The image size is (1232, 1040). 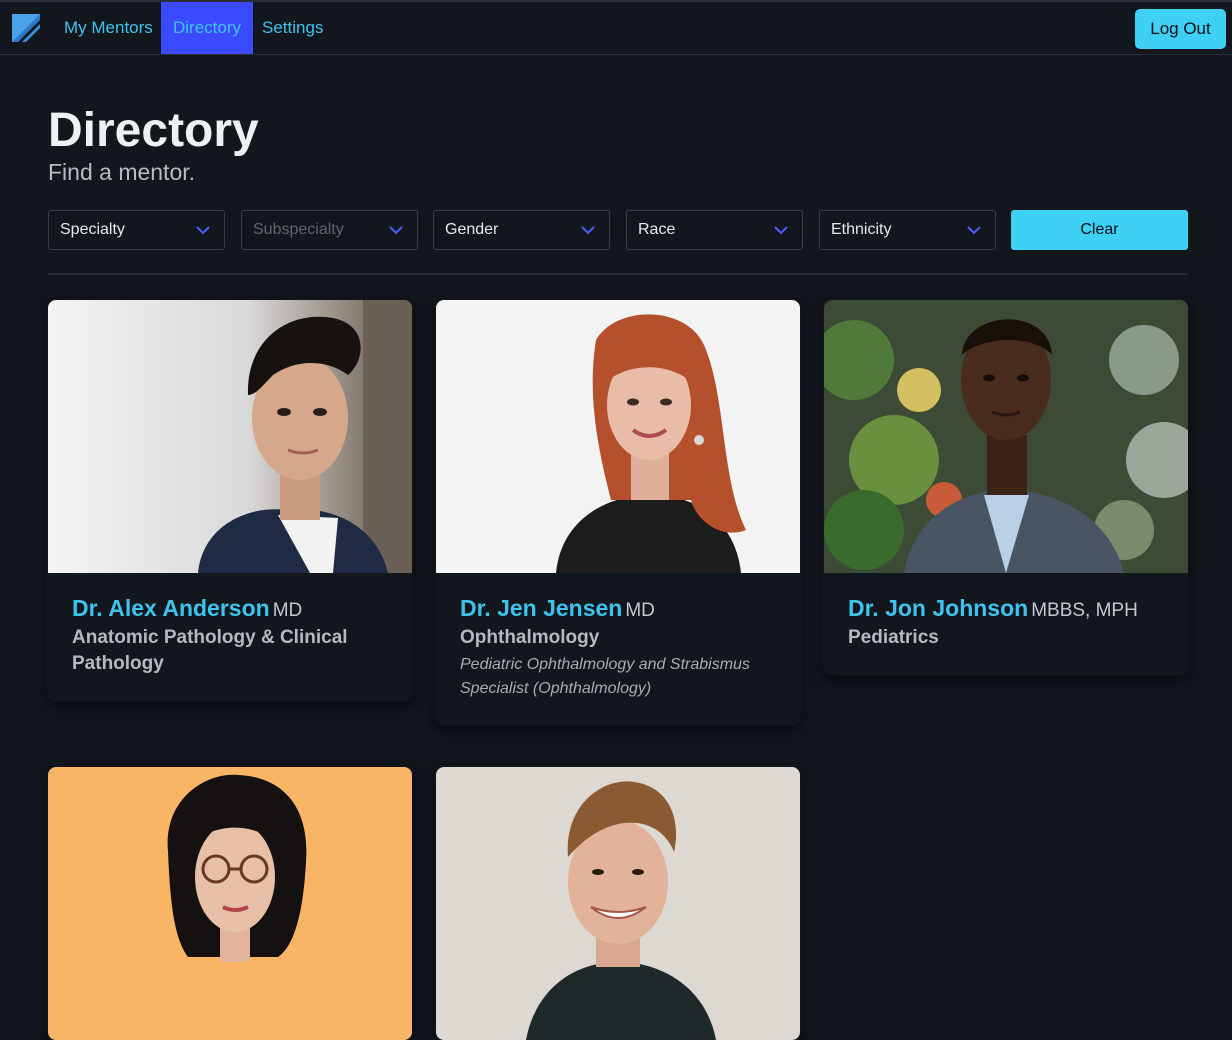 I want to click on mentor-specialty: Pediatrics, so click(x=893, y=637).